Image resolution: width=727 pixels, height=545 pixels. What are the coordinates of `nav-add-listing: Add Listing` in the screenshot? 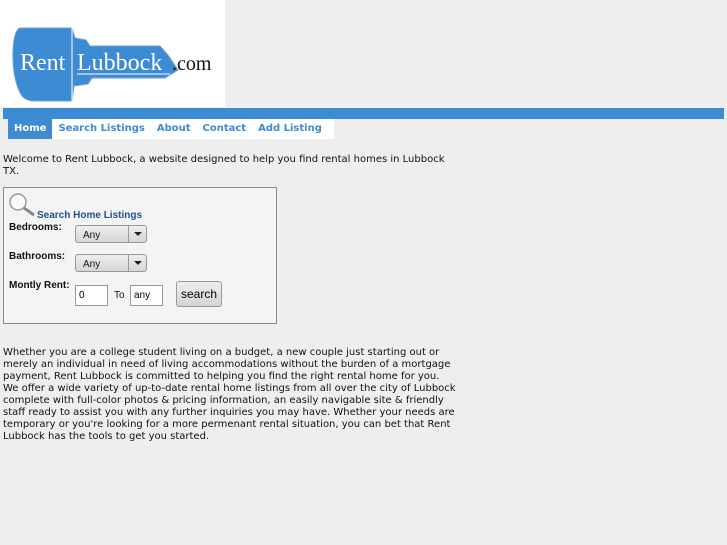 It's located at (290, 129).